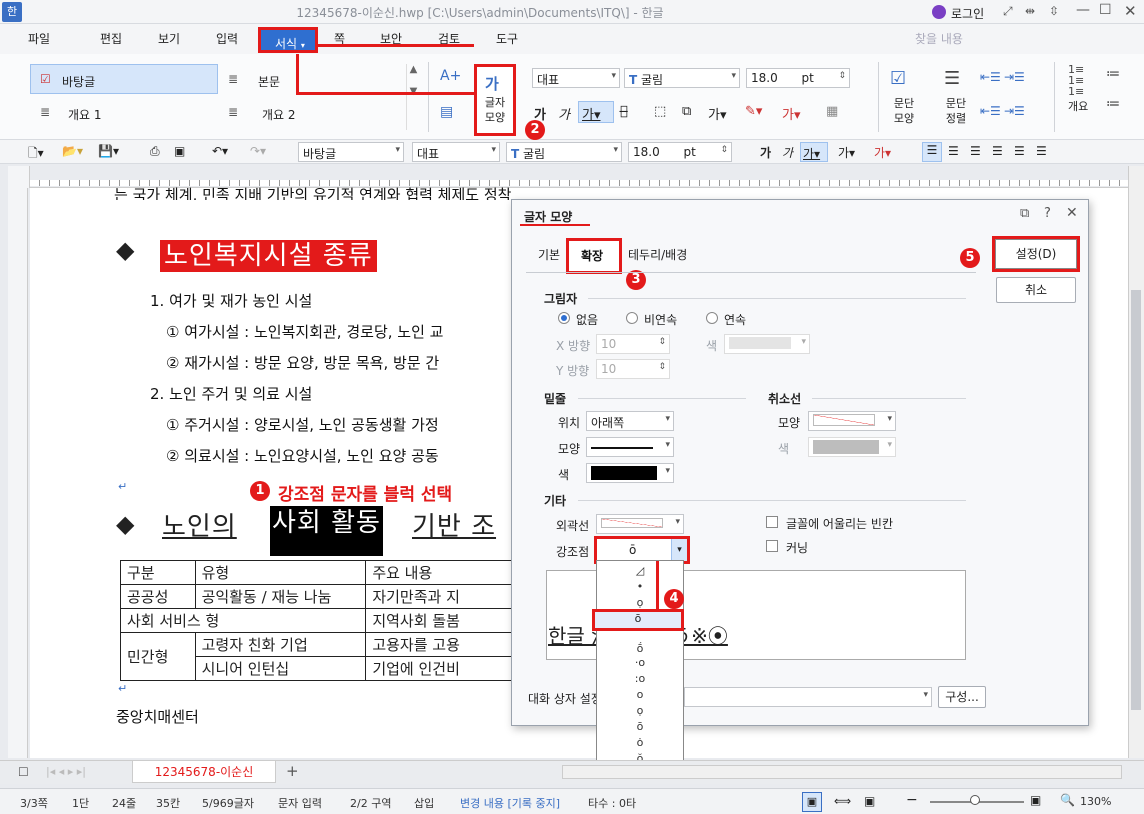 This screenshot has width=1144, height=814. What do you see at coordinates (1019, 151) in the screenshot?
I see `distribute-icon: ☰` at bounding box center [1019, 151].